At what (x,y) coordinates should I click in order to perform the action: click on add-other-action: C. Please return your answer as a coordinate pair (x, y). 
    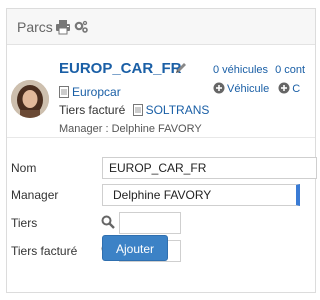
    Looking at the image, I should click on (289, 88).